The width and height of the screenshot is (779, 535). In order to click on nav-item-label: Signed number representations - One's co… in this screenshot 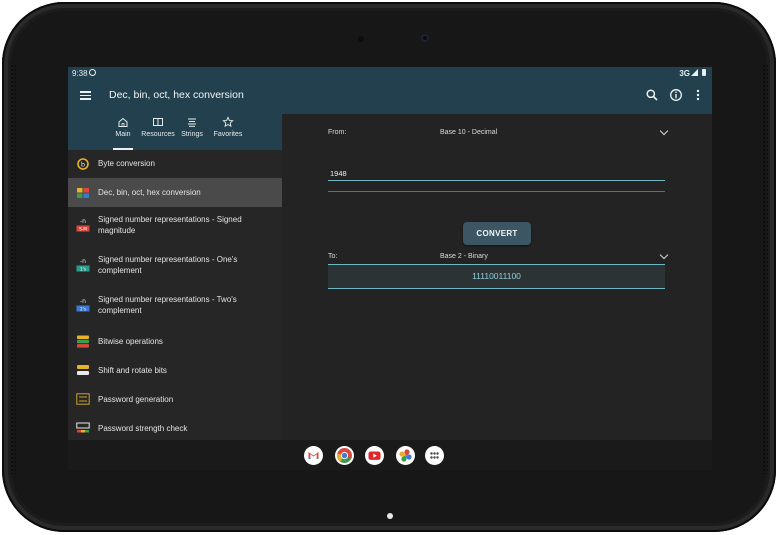, I will do `click(168, 265)`.